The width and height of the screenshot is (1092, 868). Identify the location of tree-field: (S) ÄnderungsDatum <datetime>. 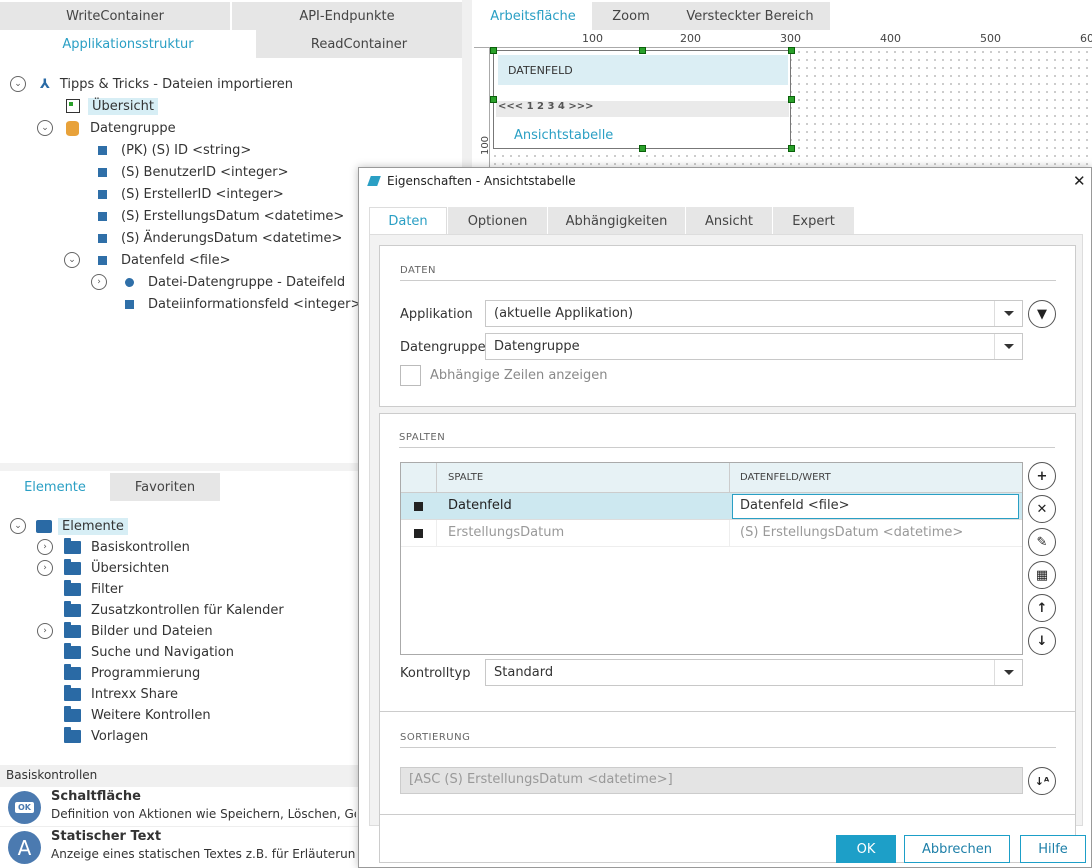
(220, 238).